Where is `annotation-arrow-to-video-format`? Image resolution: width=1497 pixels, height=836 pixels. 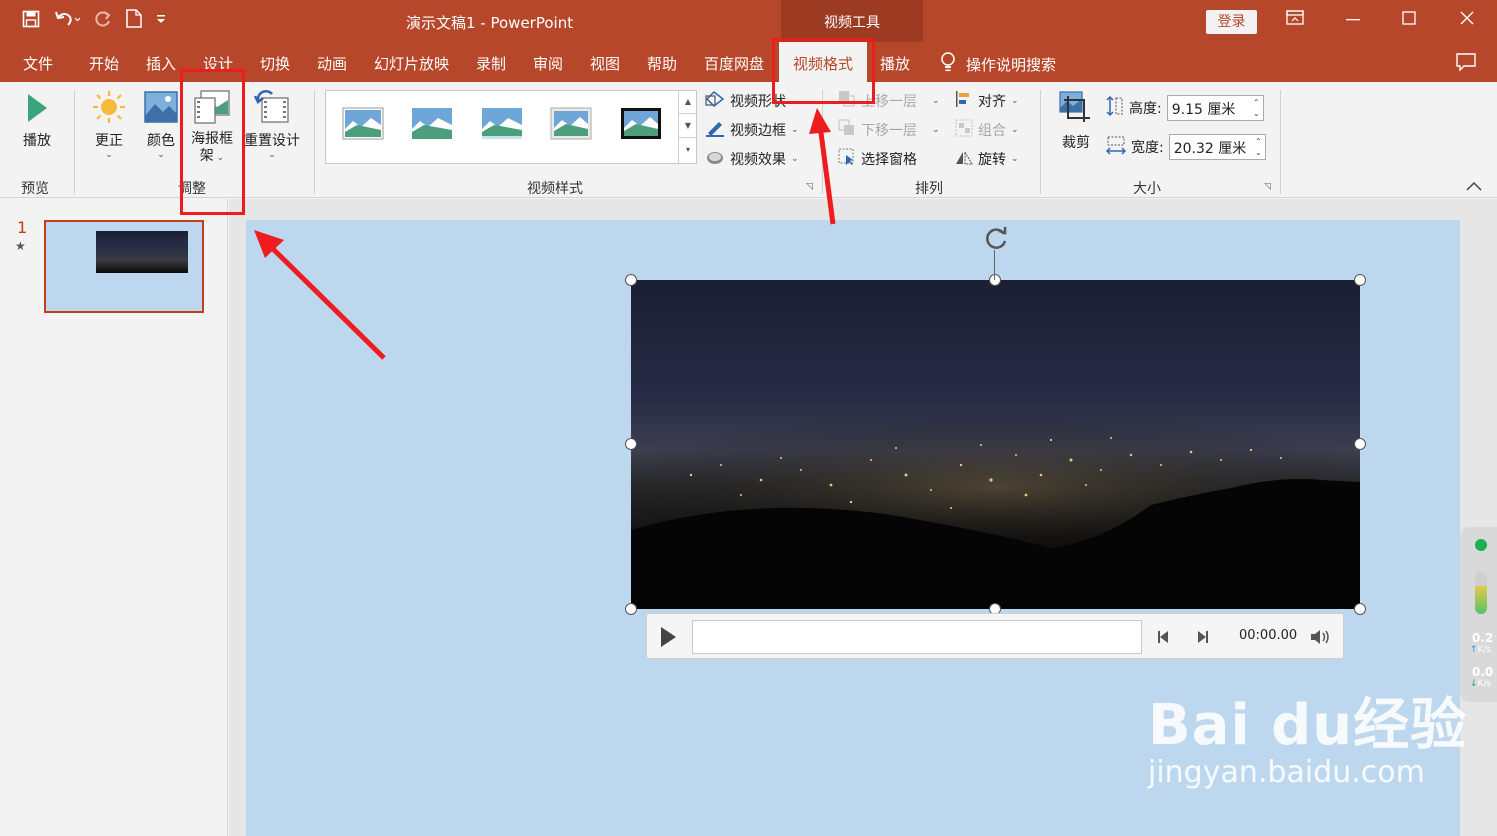 annotation-arrow-to-video-format is located at coordinates (822, 166).